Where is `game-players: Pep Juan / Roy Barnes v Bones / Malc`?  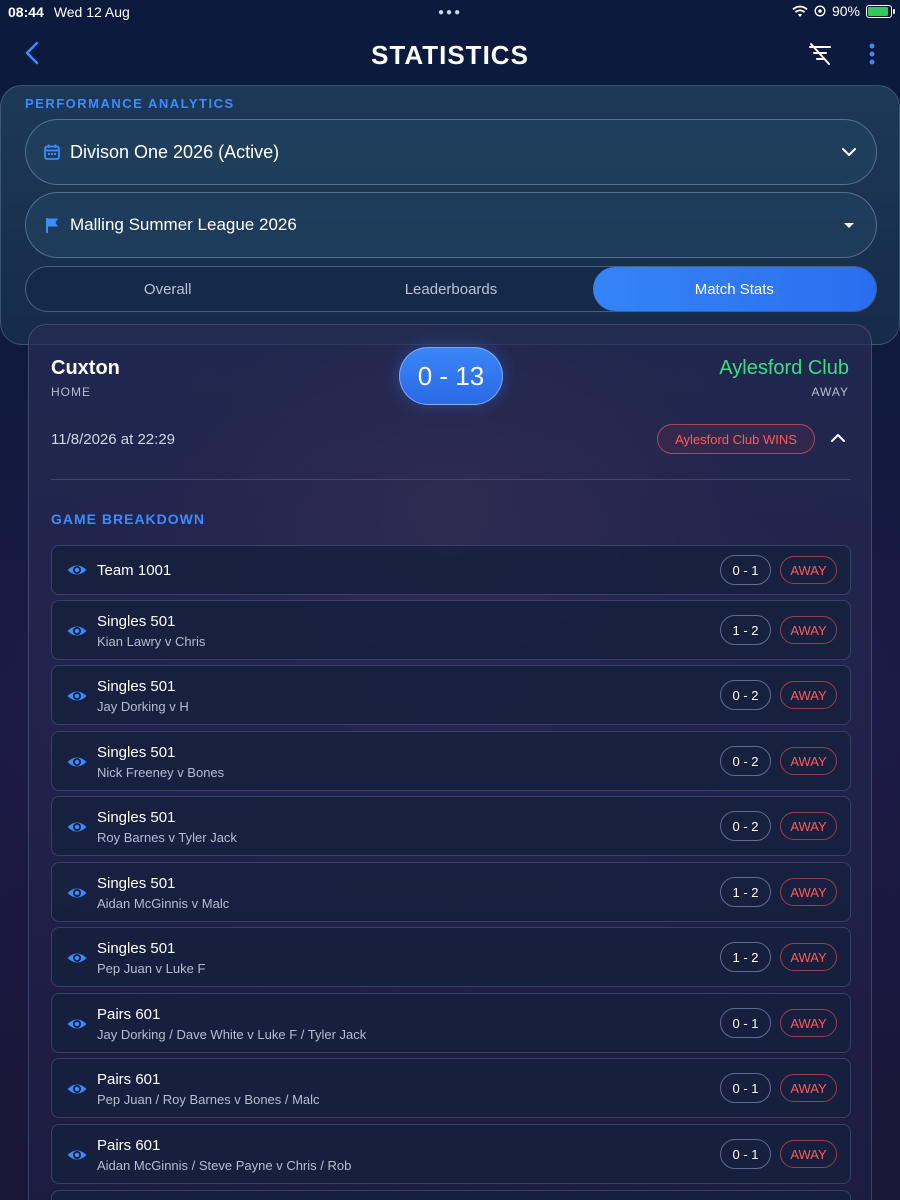
game-players: Pep Juan / Roy Barnes v Bones / Malc is located at coordinates (208, 1099).